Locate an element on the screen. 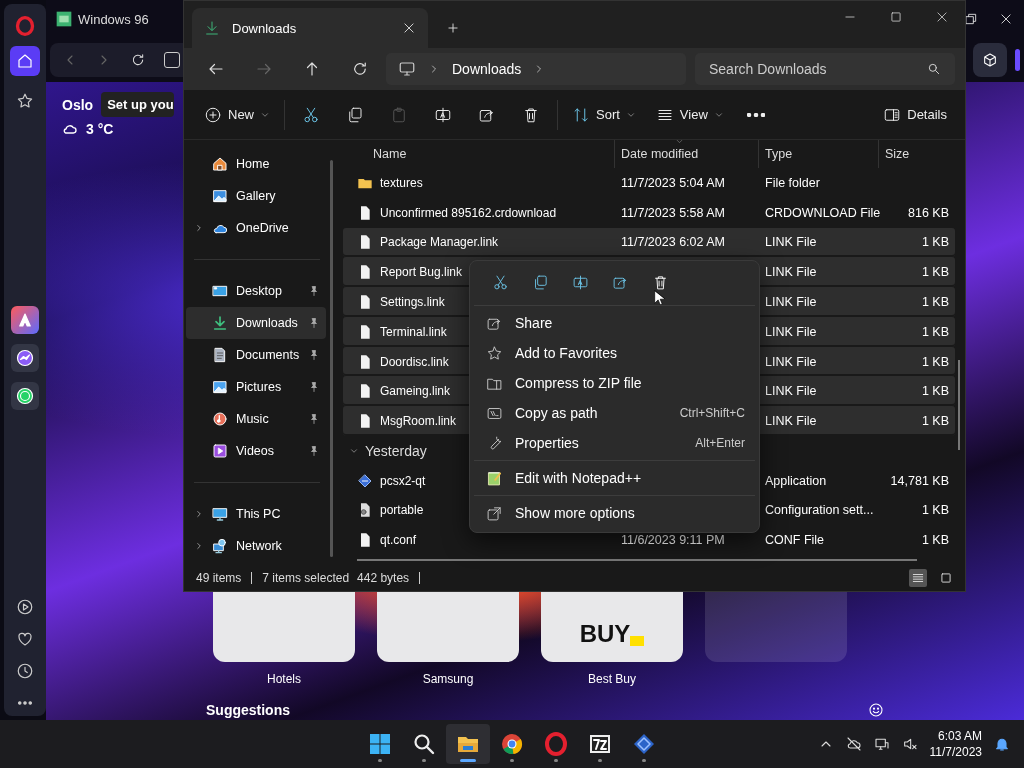 The height and width of the screenshot is (768, 1024). file-name: Terminal.link is located at coordinates (413, 331).